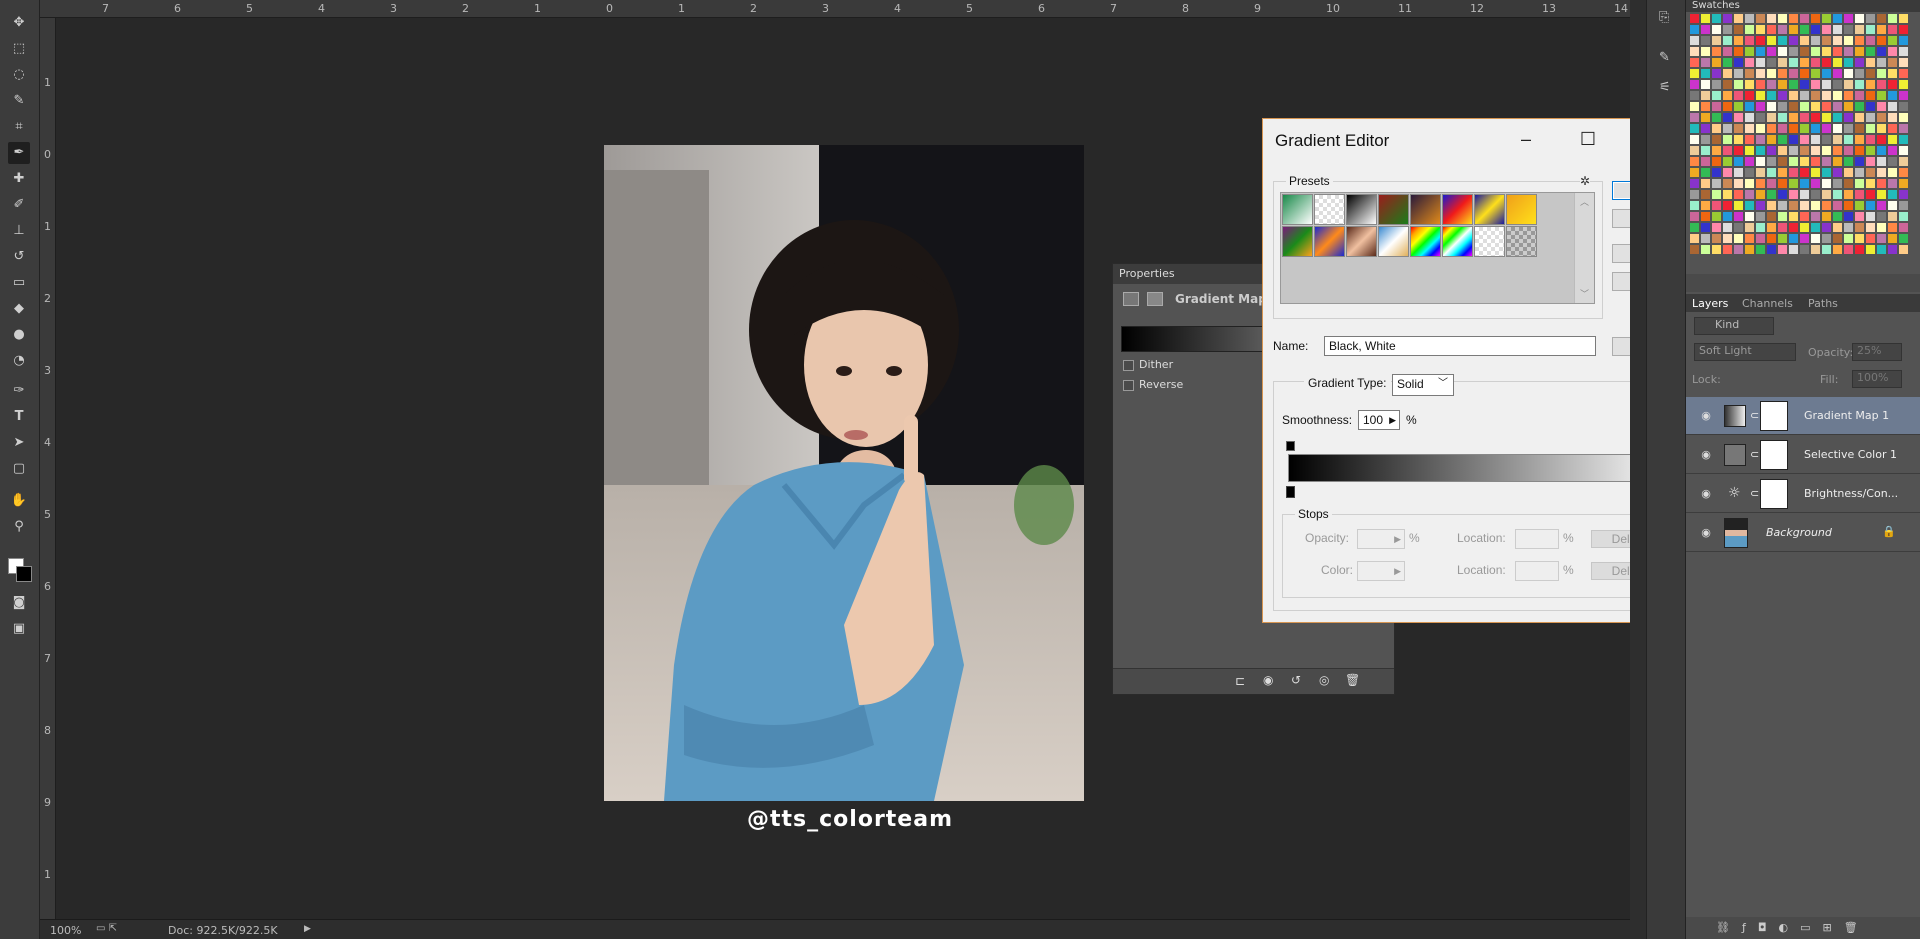 The image size is (1920, 939). Describe the element at coordinates (1734, 326) in the screenshot. I see `layer-kind-filter: Kind` at that location.